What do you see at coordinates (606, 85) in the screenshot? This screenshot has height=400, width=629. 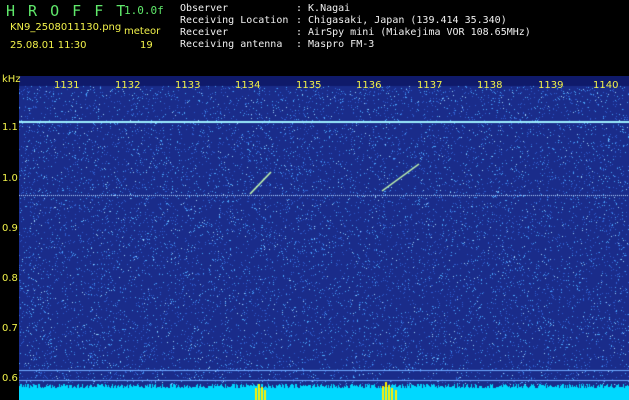 I see `x-tick-label: 1140` at bounding box center [606, 85].